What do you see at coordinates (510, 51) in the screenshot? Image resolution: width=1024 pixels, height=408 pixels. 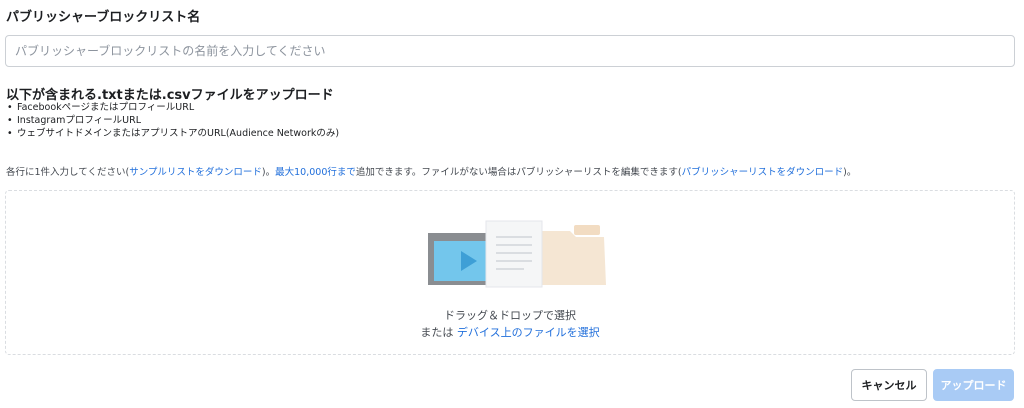 I see `blocklist-name-input` at bounding box center [510, 51].